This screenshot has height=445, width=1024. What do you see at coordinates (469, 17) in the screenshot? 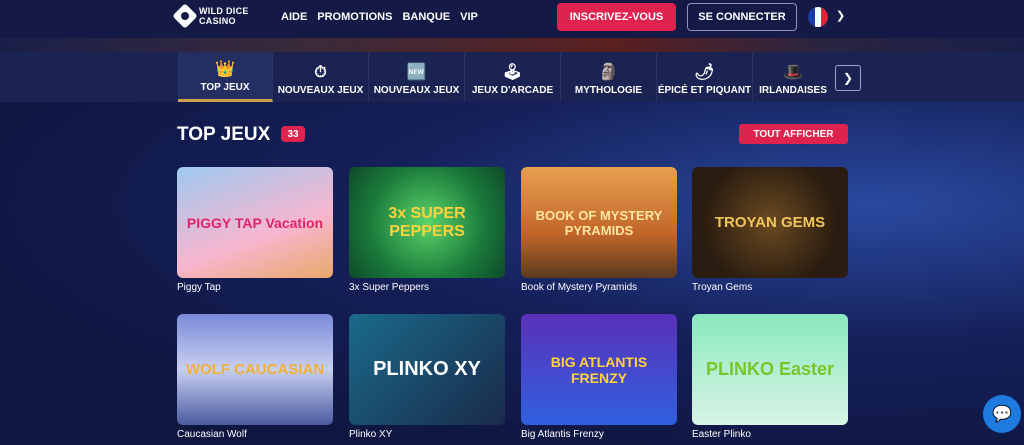
I see `nav-vip: VIP` at bounding box center [469, 17].